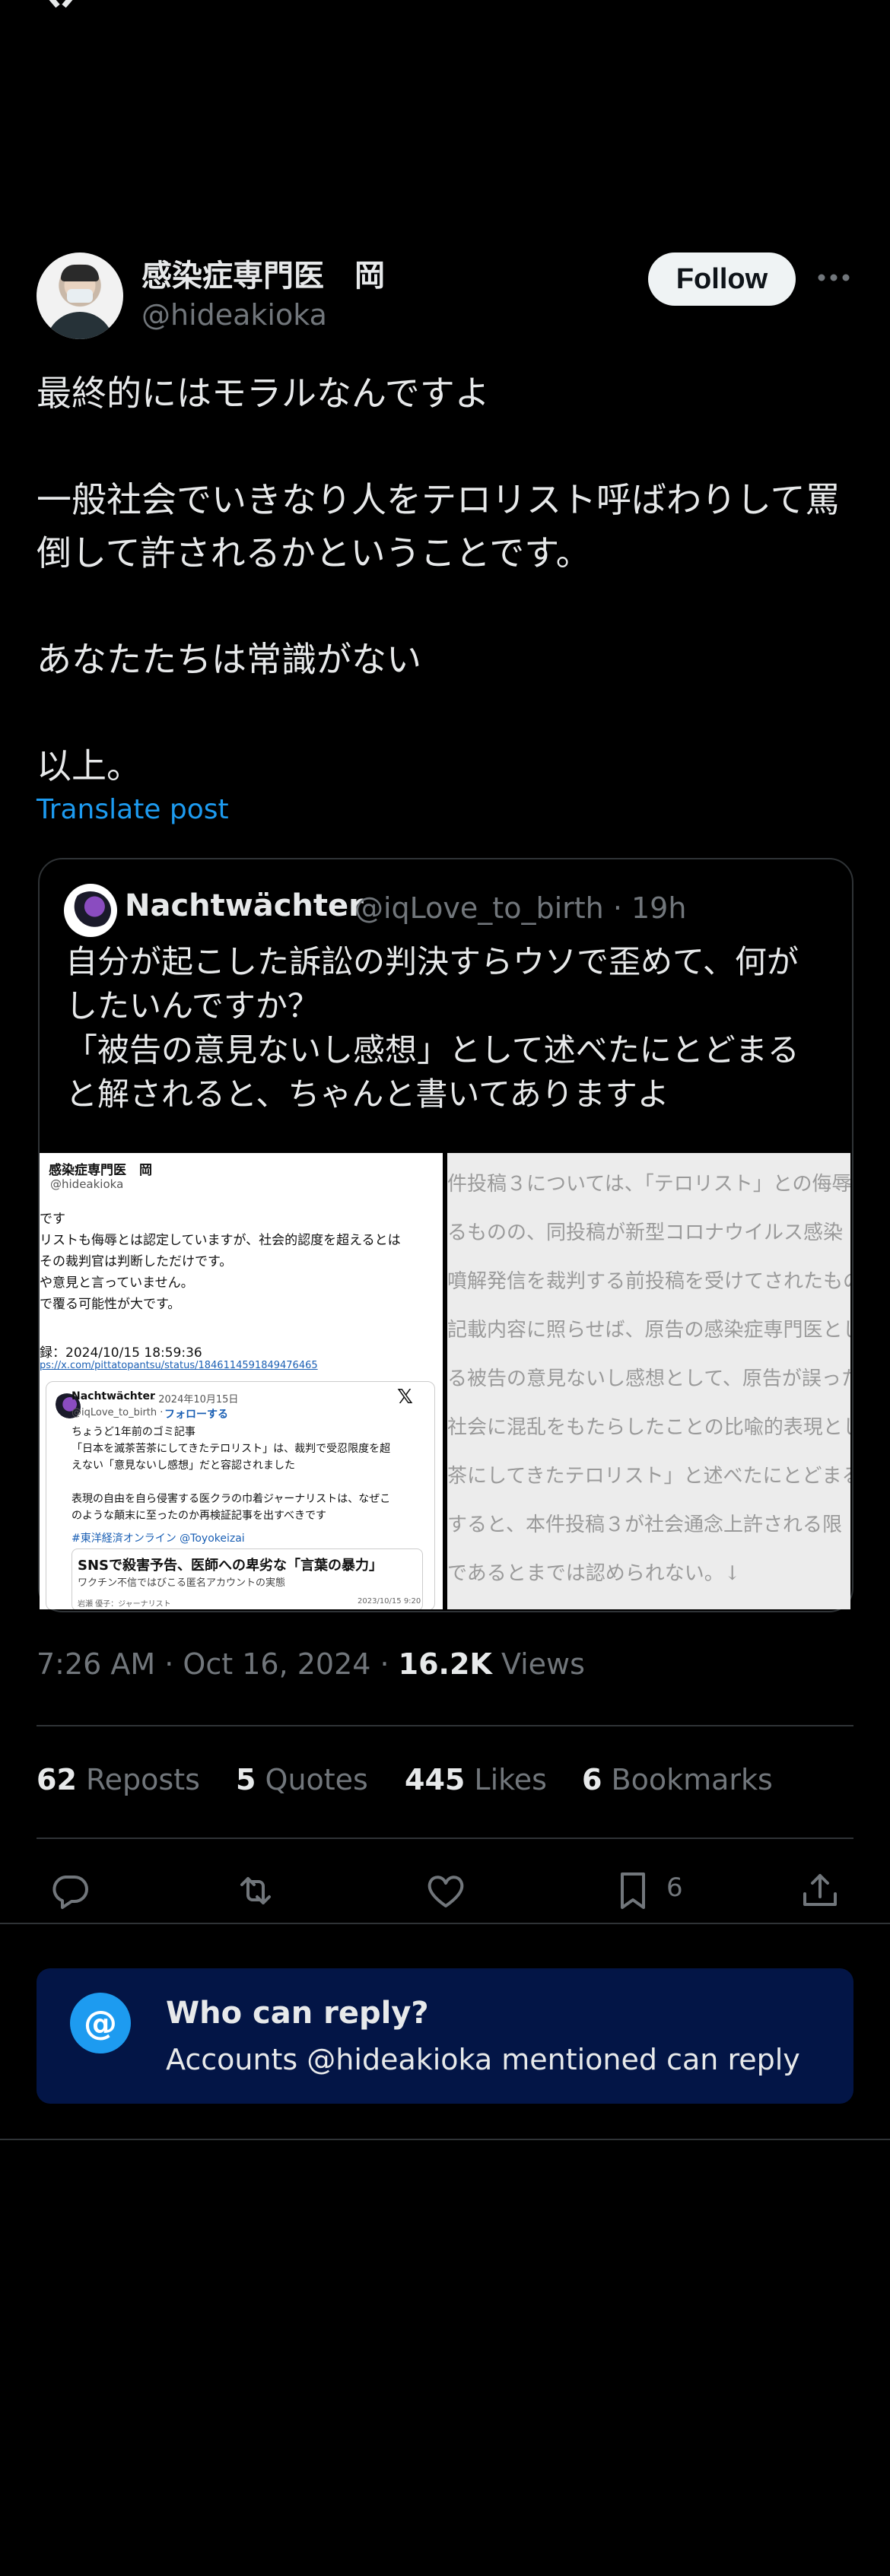 This screenshot has width=890, height=2576. Describe the element at coordinates (592, 1779) in the screenshot. I see `bookmarks-count: 6` at that location.